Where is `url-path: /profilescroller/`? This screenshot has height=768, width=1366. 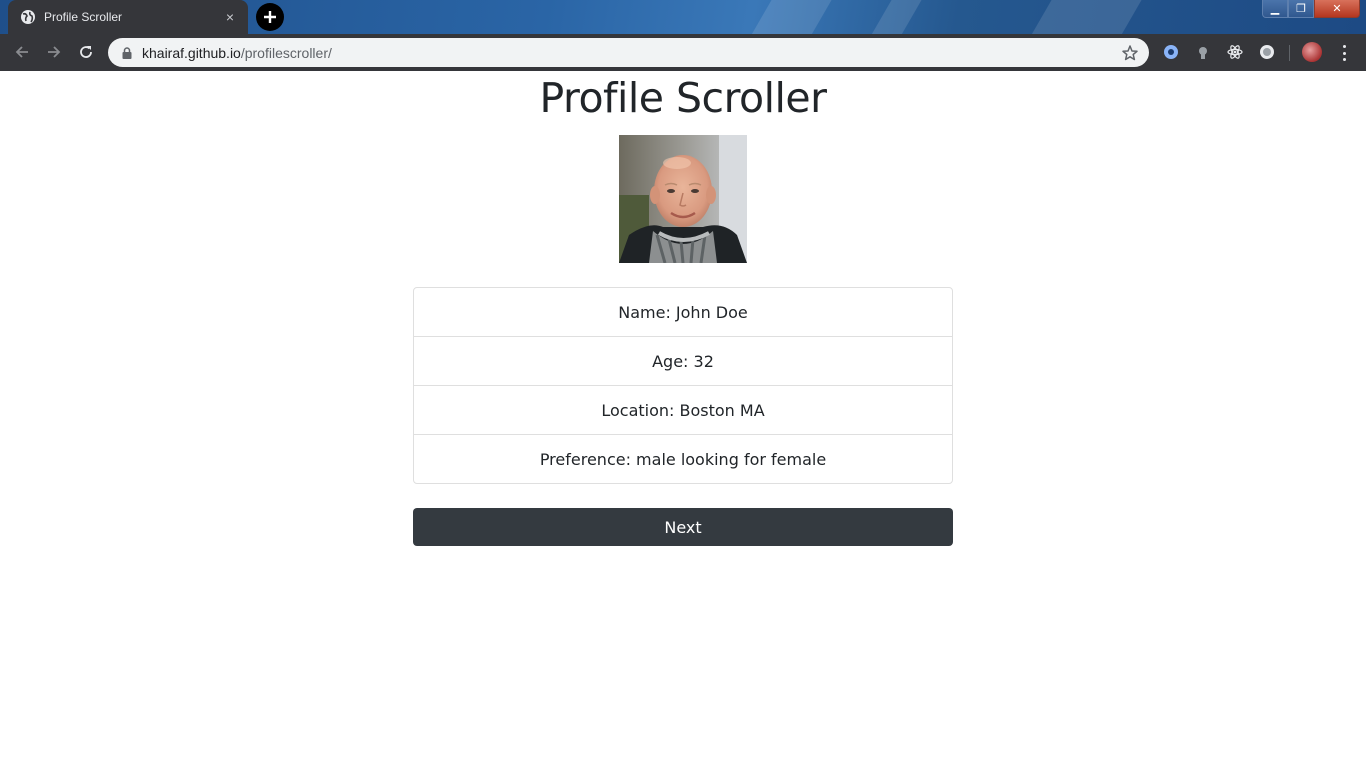 url-path: /profilescroller/ is located at coordinates (286, 52).